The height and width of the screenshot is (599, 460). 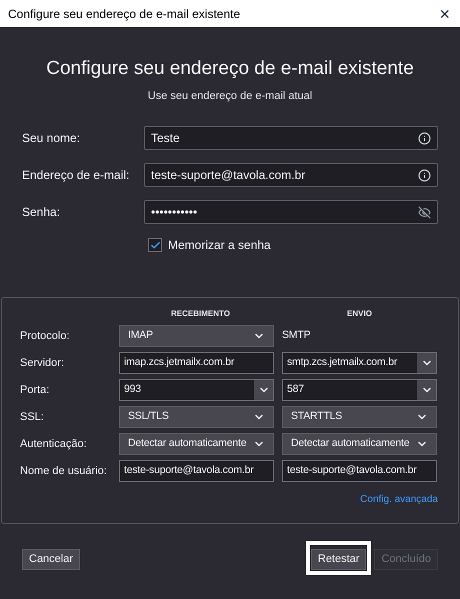 I want to click on checkbox-label: Memorizar a senha, so click(x=219, y=245).